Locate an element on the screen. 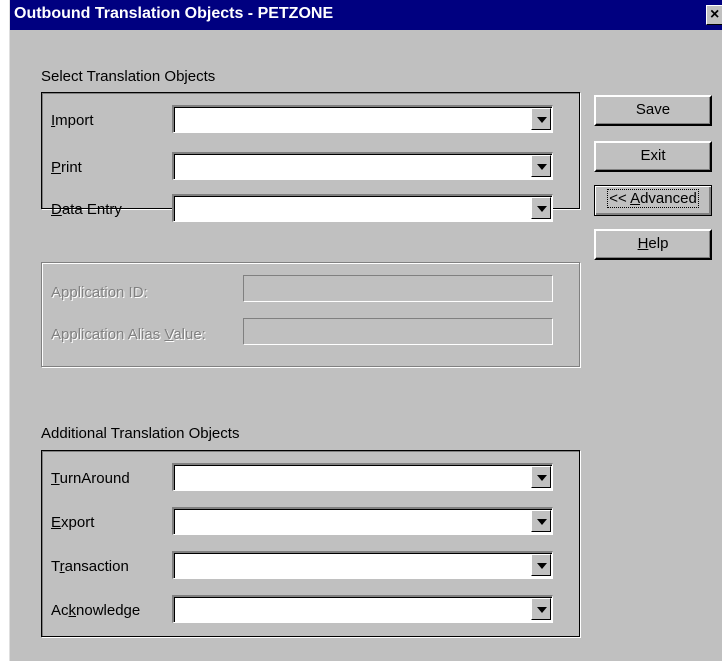 The height and width of the screenshot is (661, 722). close-icon: × is located at coordinates (715, 14).